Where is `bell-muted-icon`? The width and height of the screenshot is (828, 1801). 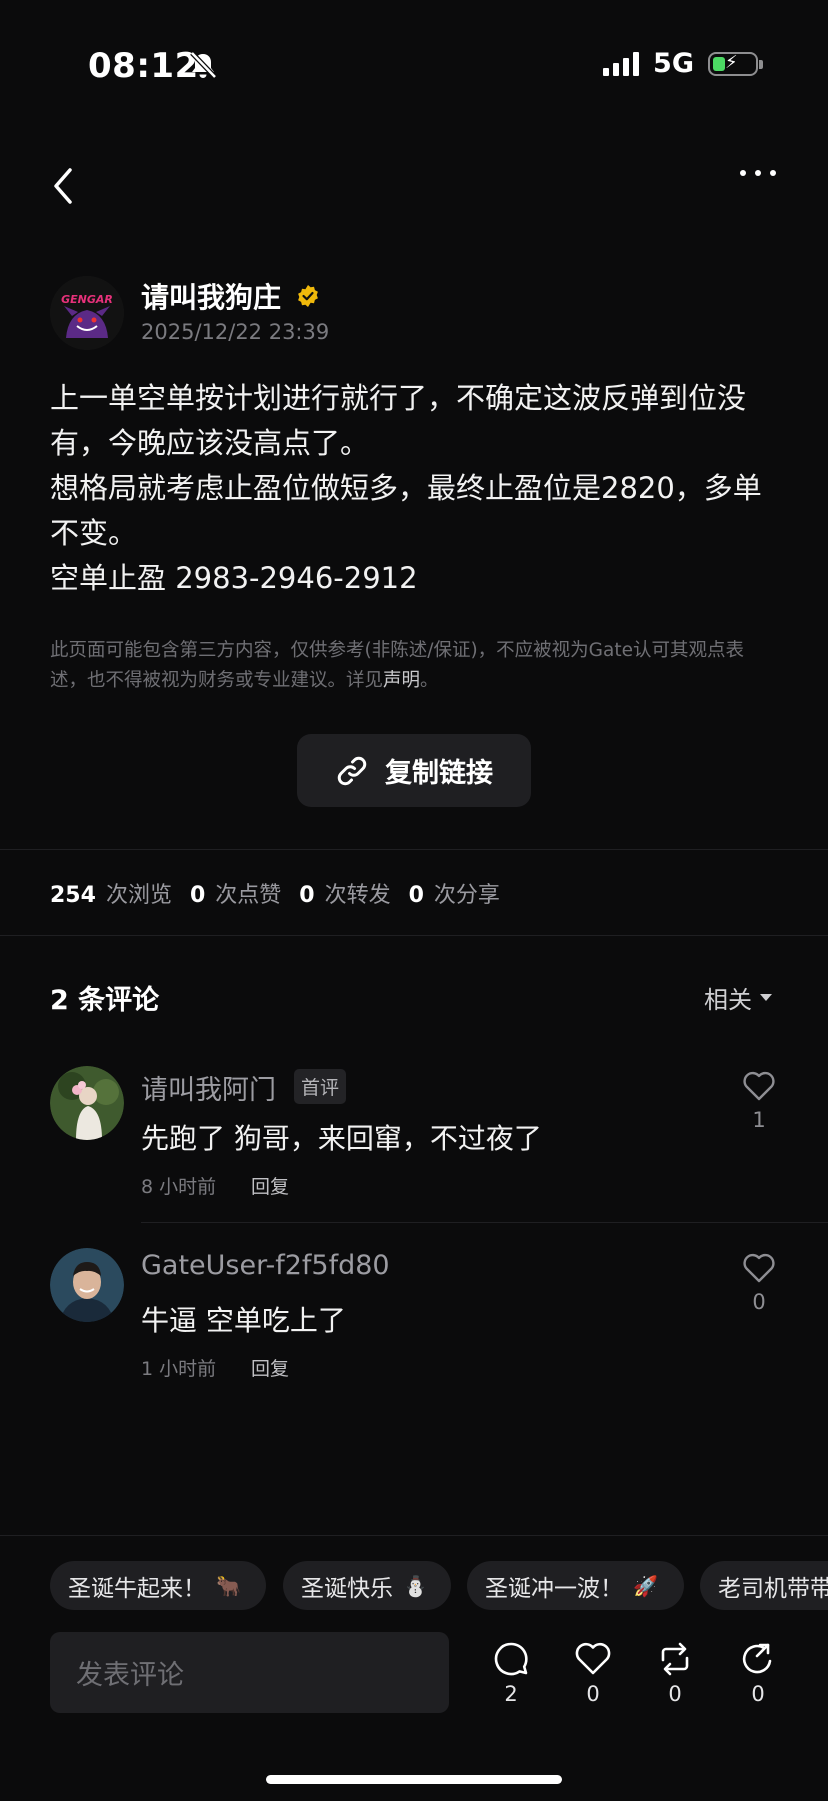 bell-muted-icon is located at coordinates (203, 65).